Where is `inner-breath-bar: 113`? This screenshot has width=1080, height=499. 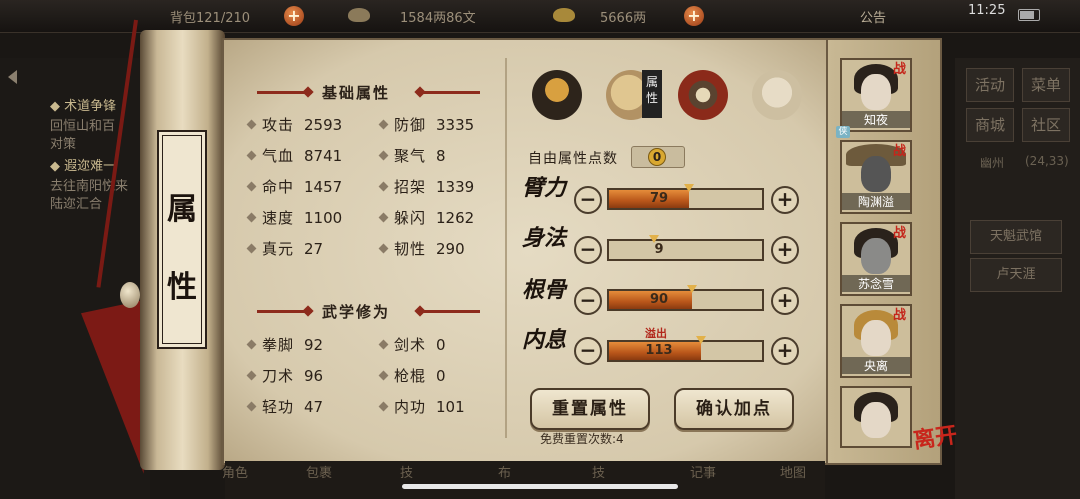
inner-breath-bar: 113 is located at coordinates (685, 349).